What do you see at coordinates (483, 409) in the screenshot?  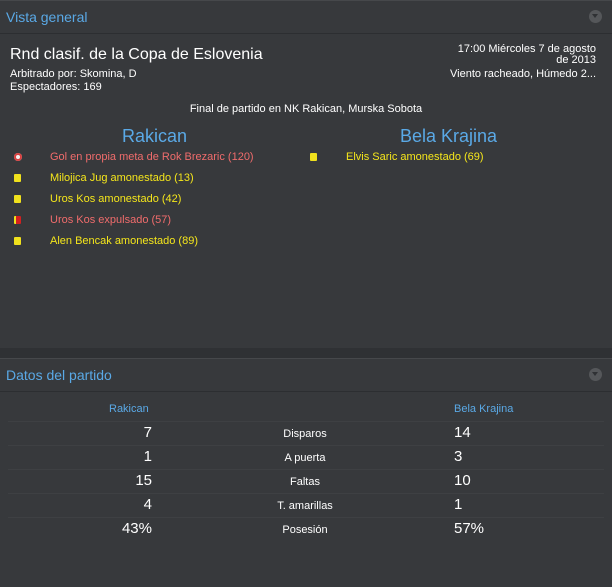 I see `stats-away-team: Bela Krajina` at bounding box center [483, 409].